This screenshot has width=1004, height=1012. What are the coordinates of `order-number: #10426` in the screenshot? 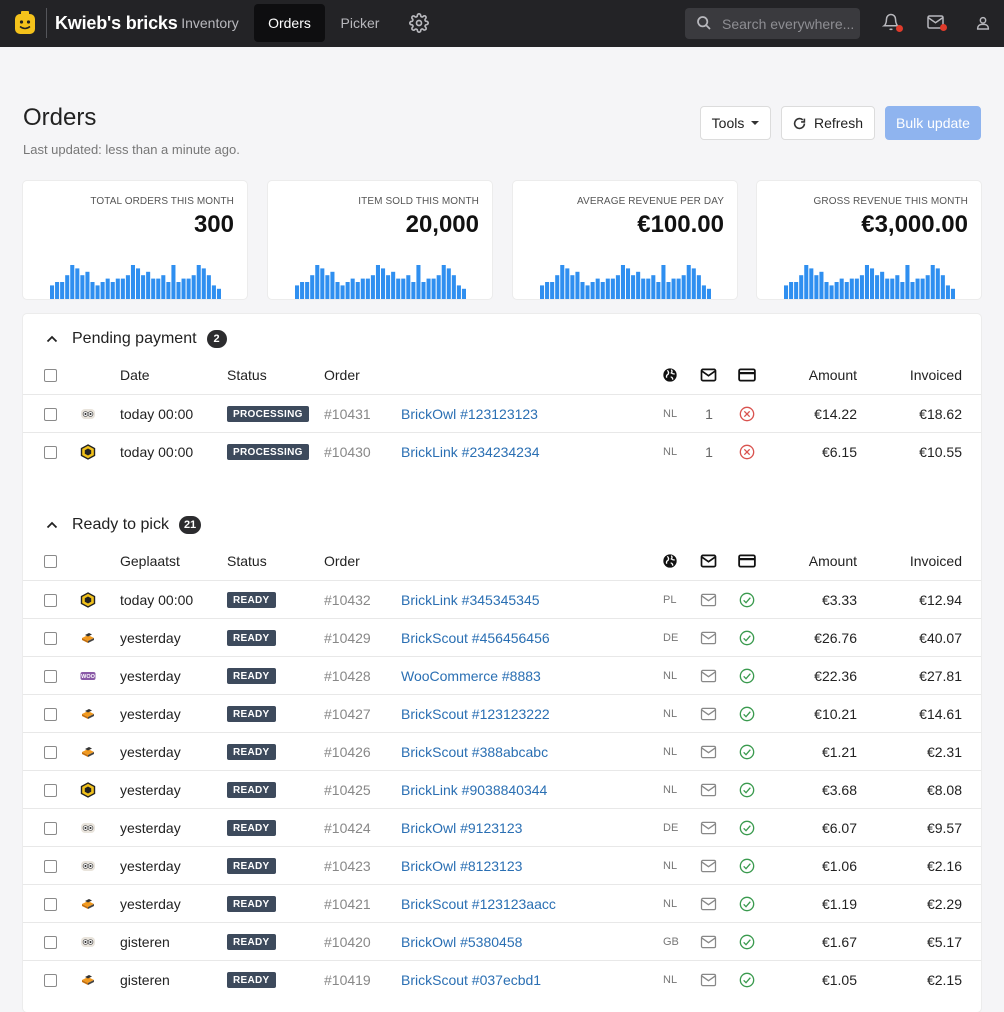 It's located at (347, 752).